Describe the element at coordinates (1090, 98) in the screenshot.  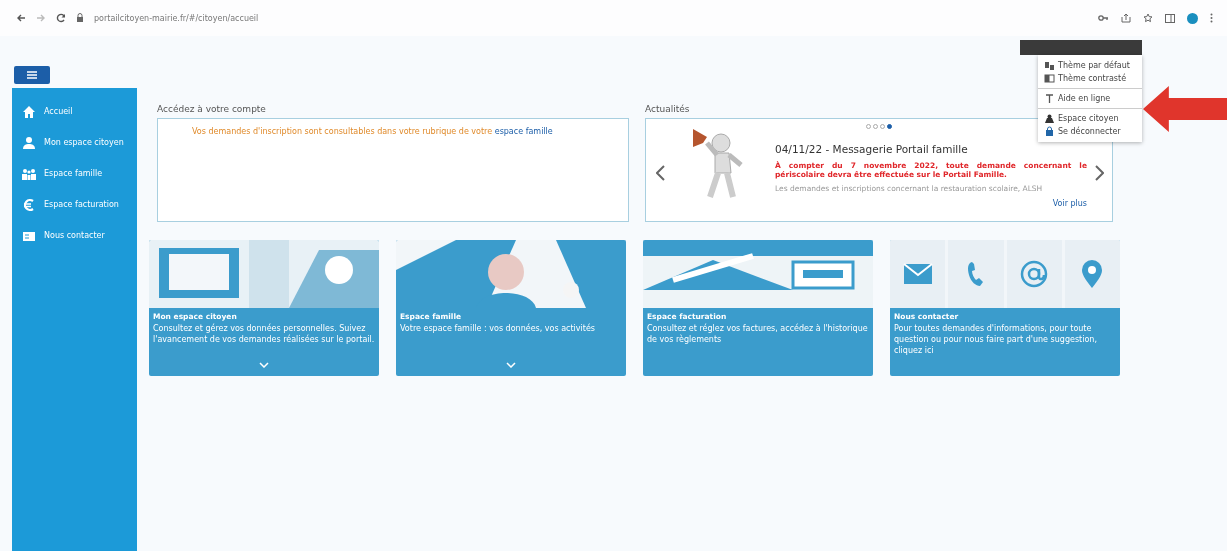
I see `menu-item: Aide en ligne` at that location.